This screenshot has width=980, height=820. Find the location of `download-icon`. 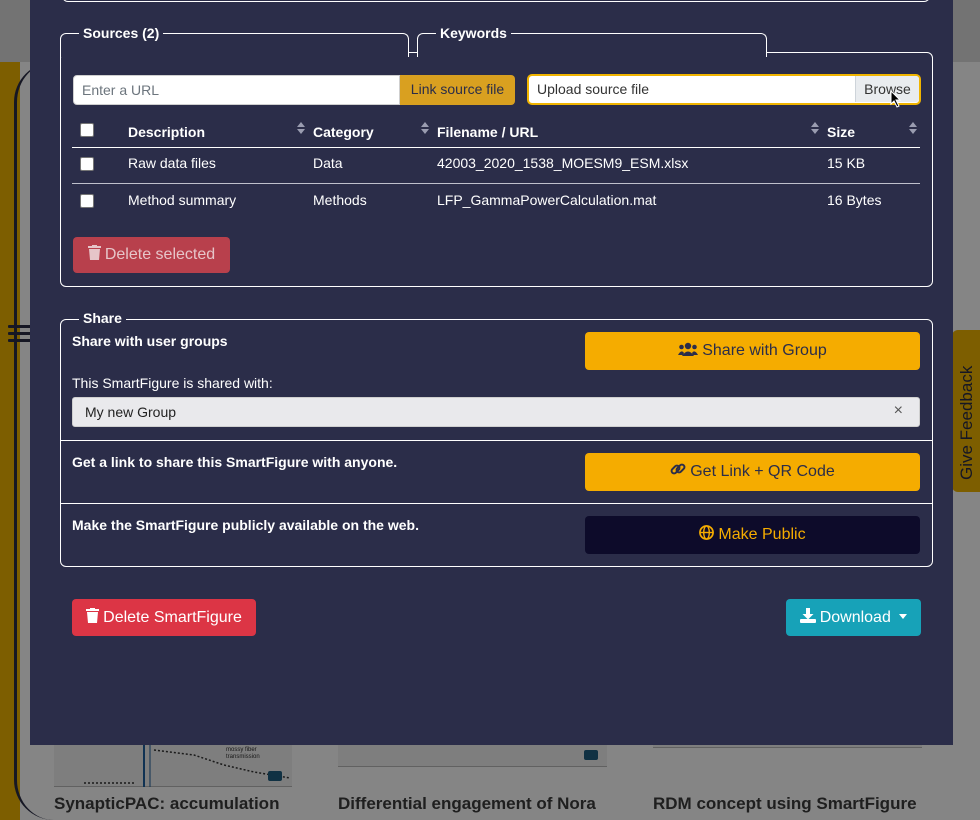

download-icon is located at coordinates (807, 618).